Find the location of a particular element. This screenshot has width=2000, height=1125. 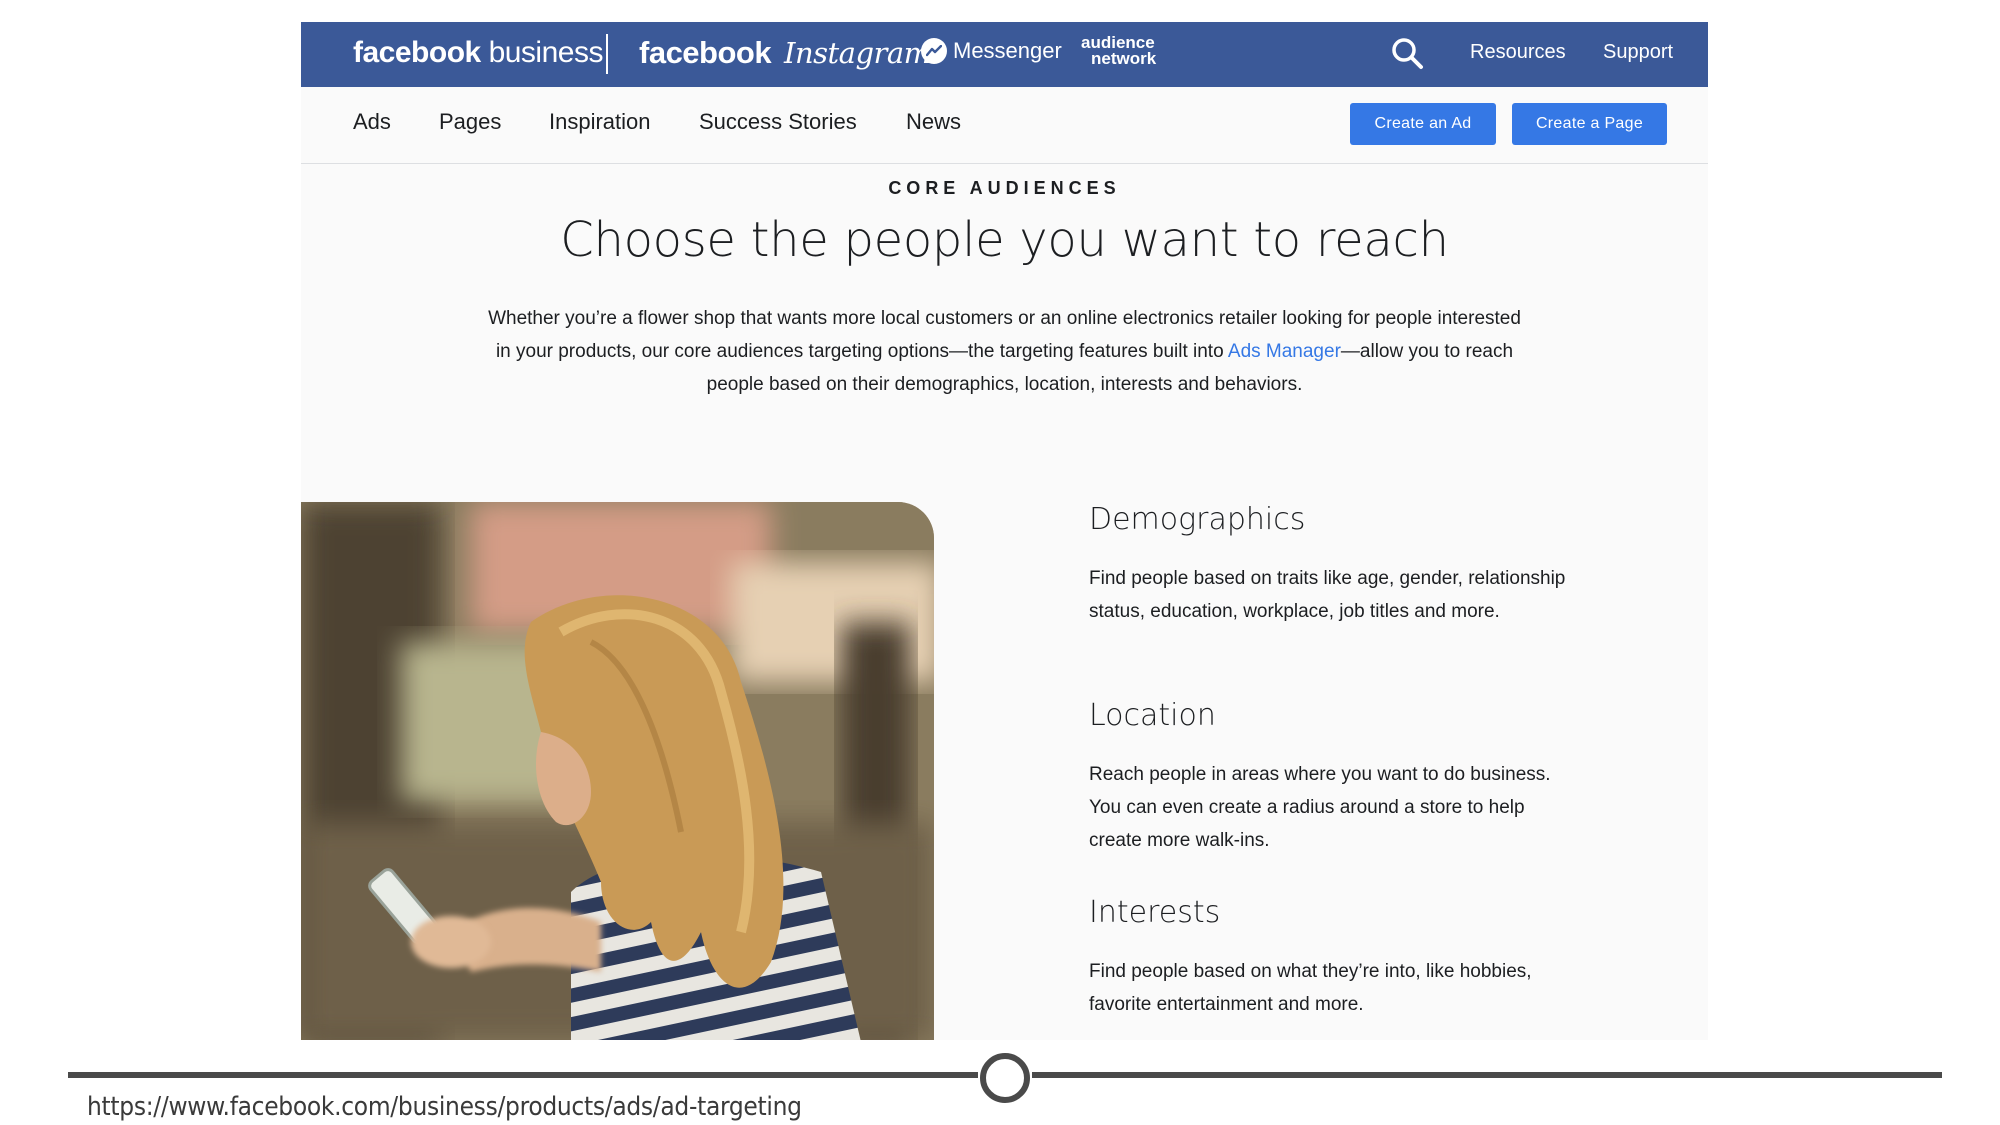

nav-pages: Pages is located at coordinates (470, 122).